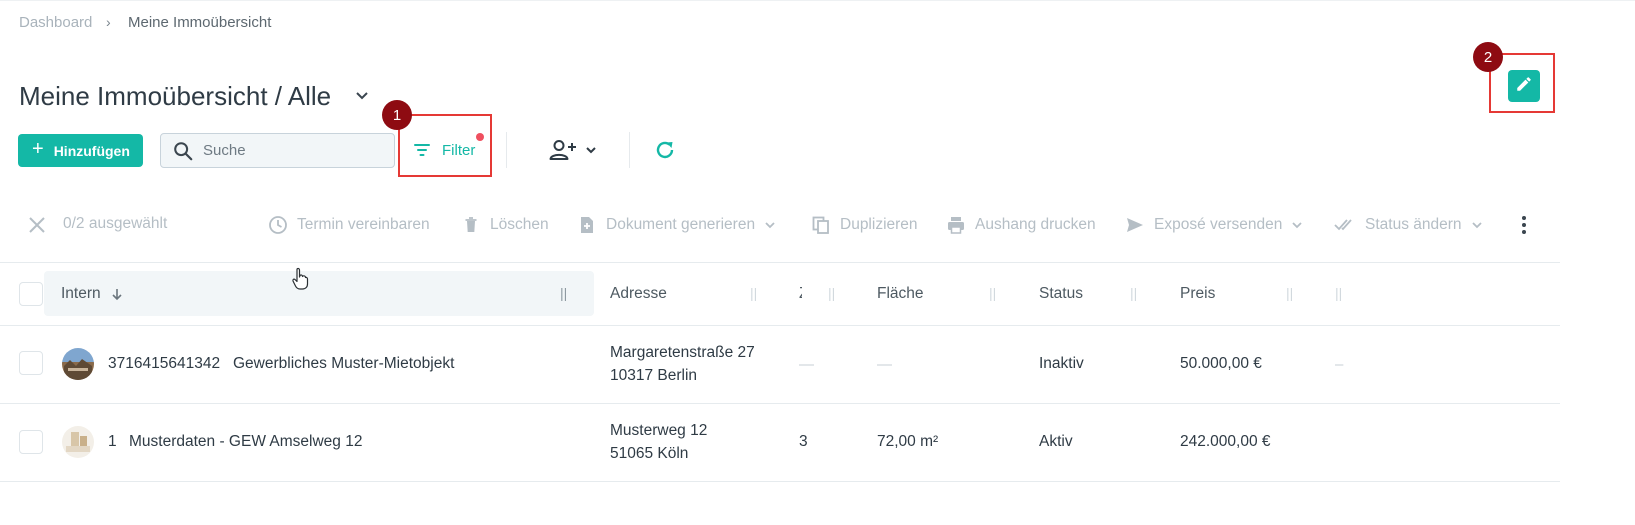 The height and width of the screenshot is (525, 1635). What do you see at coordinates (31, 294) in the screenshot?
I see `select-all-checkbox` at bounding box center [31, 294].